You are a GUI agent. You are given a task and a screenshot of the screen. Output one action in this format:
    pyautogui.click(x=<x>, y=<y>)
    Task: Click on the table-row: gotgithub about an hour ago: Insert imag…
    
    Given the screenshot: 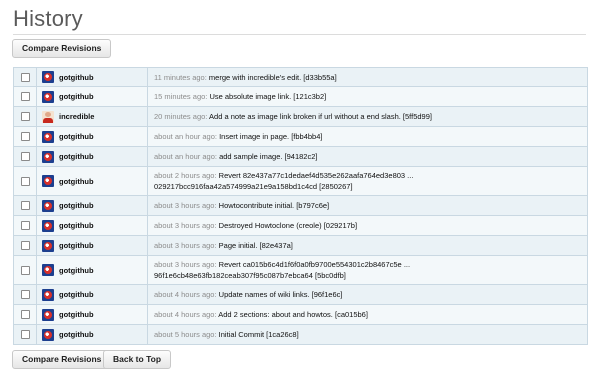 What is the action you would take?
    pyautogui.click(x=300, y=137)
    